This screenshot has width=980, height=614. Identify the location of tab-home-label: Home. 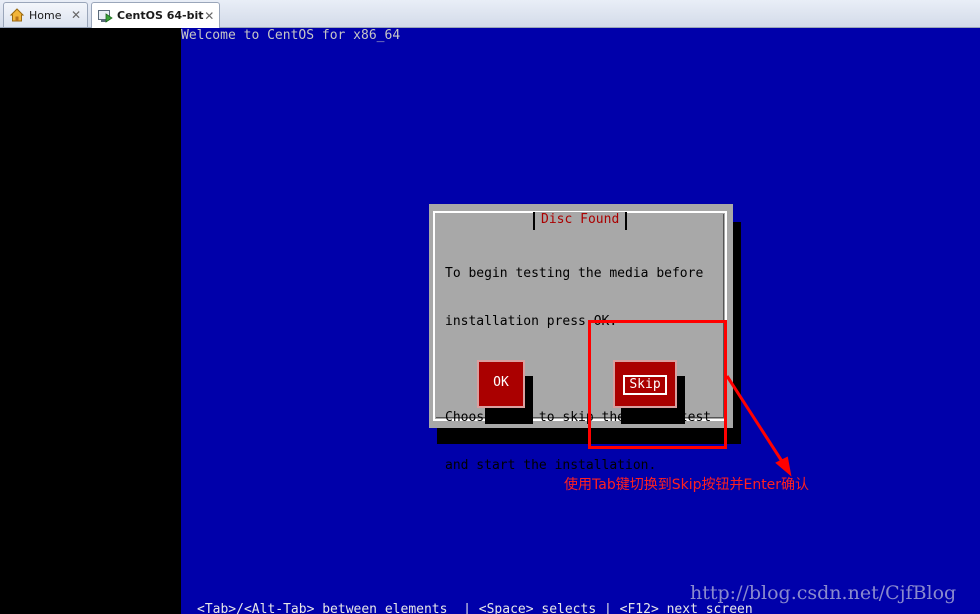
(45, 15).